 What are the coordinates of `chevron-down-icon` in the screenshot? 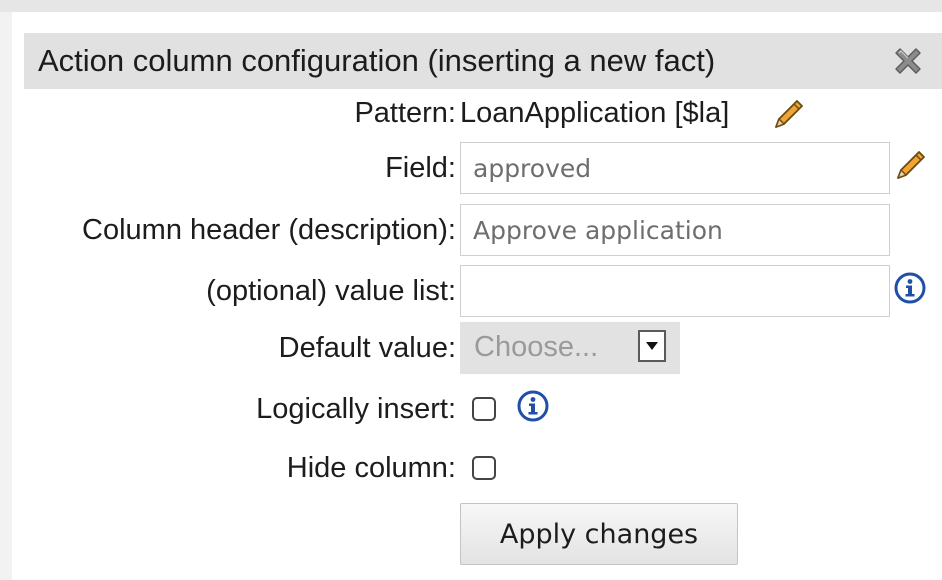 It's located at (652, 346).